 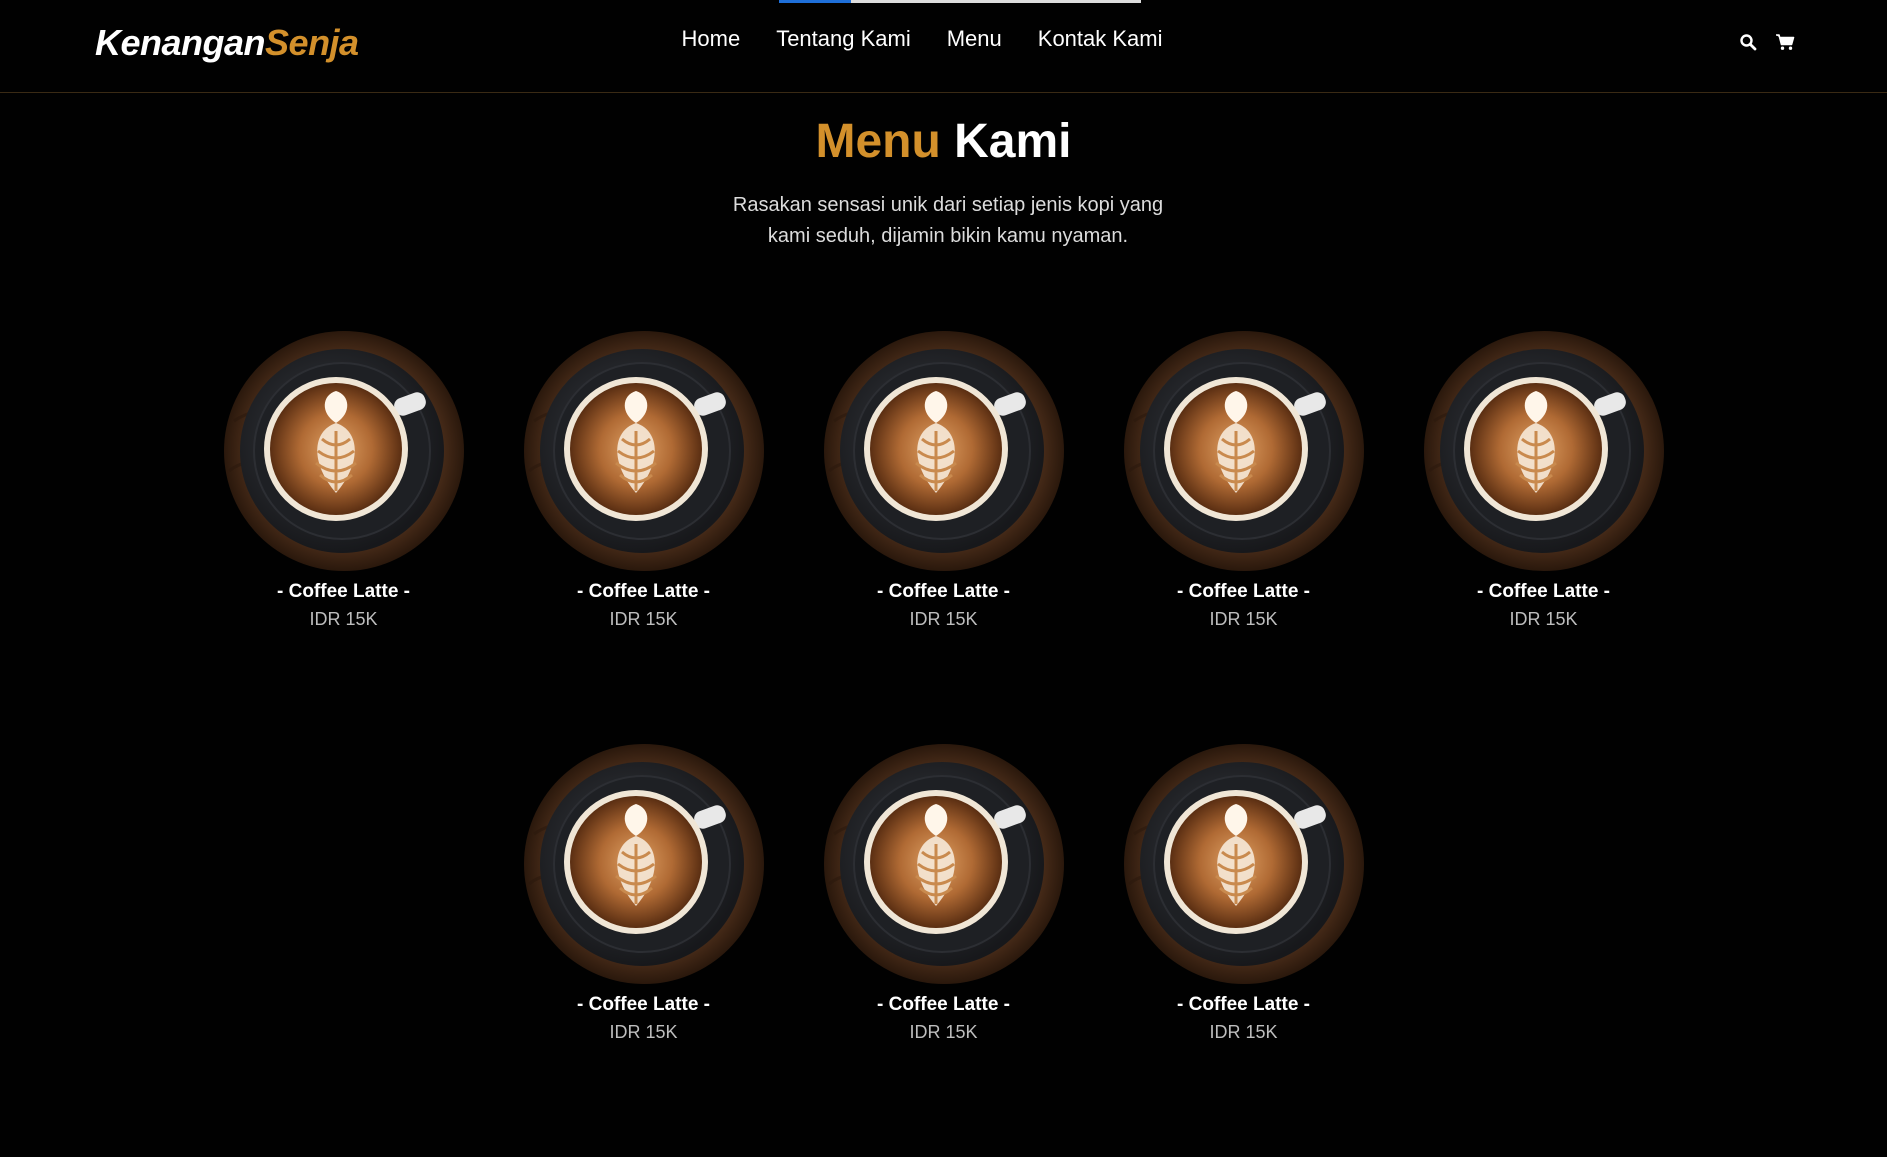 What do you see at coordinates (960, 1) in the screenshot?
I see `scroll-progress-bar` at bounding box center [960, 1].